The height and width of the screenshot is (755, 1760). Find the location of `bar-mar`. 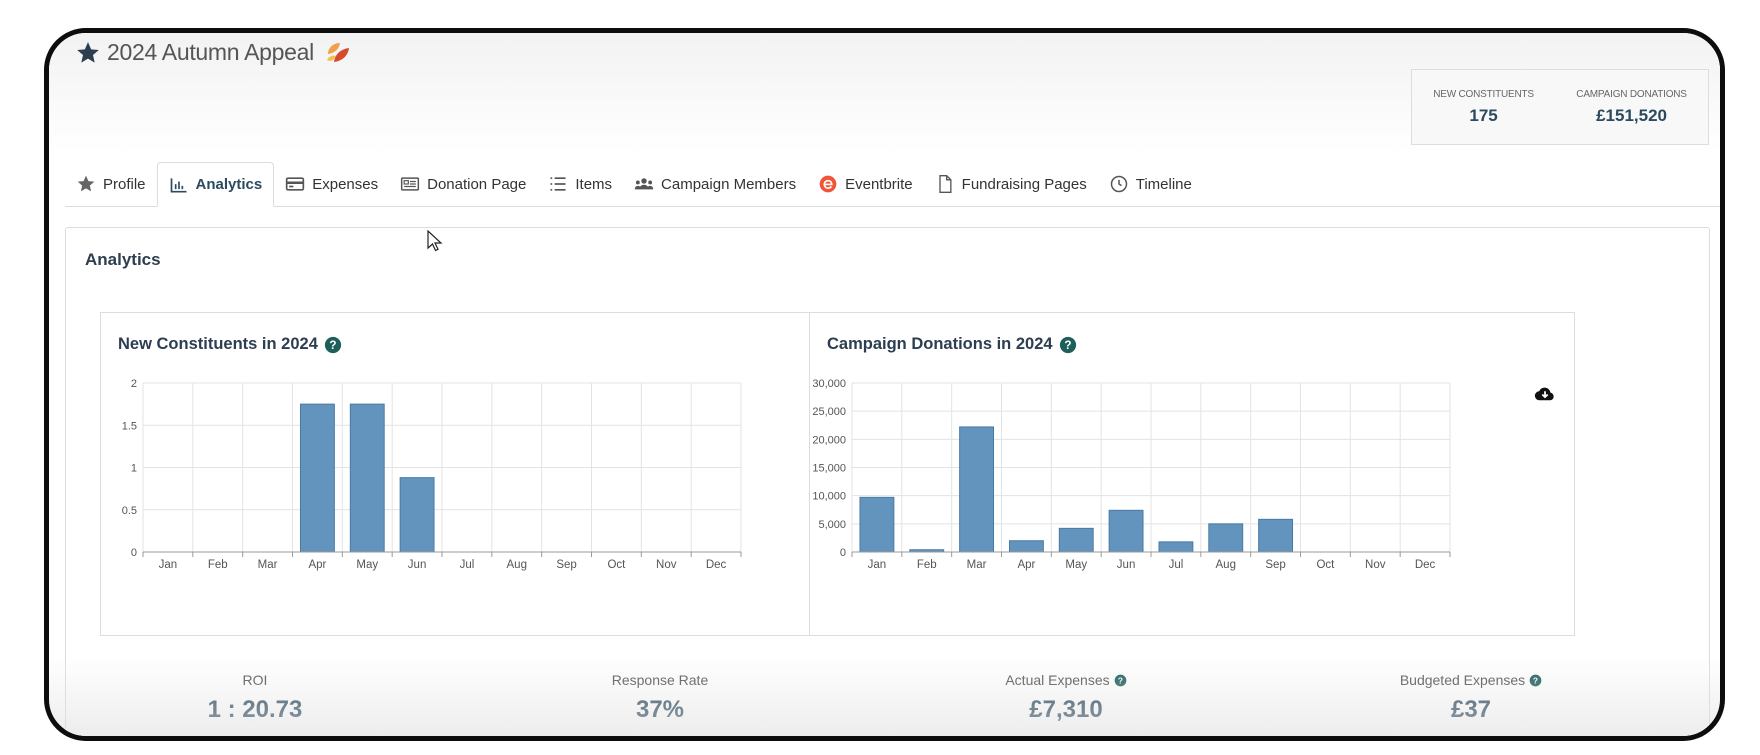

bar-mar is located at coordinates (977, 489).